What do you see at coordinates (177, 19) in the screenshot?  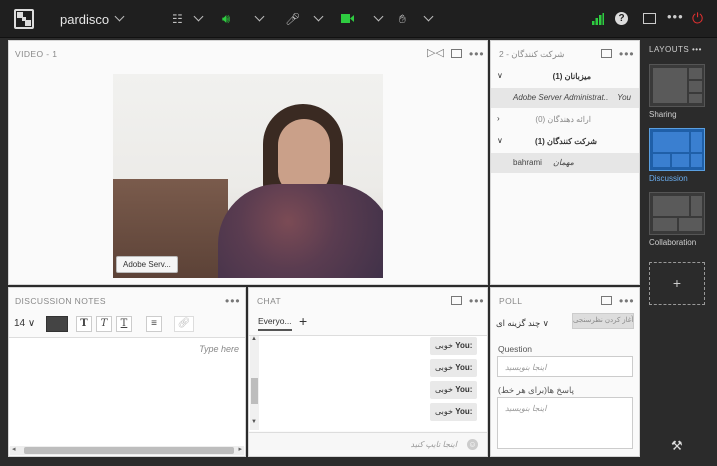 I see `apps-grid-icon: ☷` at bounding box center [177, 19].